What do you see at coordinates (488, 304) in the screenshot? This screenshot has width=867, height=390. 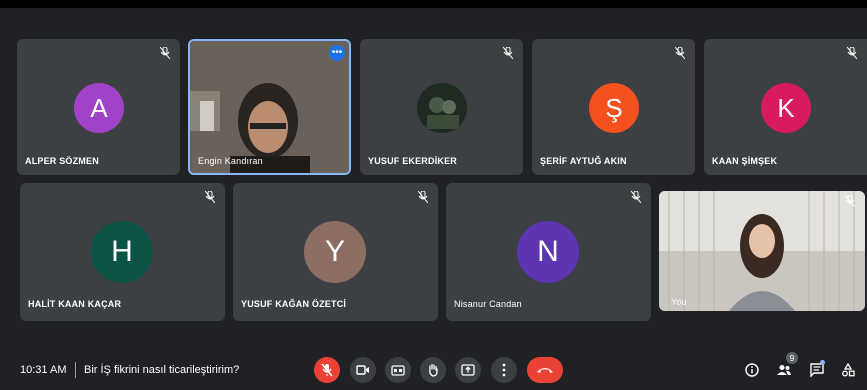 I see `participant-name: Nisanur Candan` at bounding box center [488, 304].